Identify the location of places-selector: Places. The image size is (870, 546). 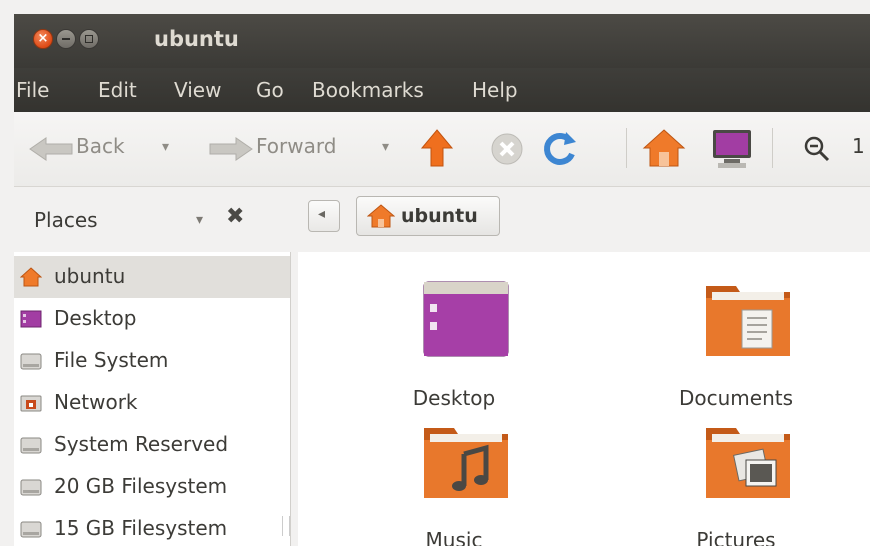
(66, 220).